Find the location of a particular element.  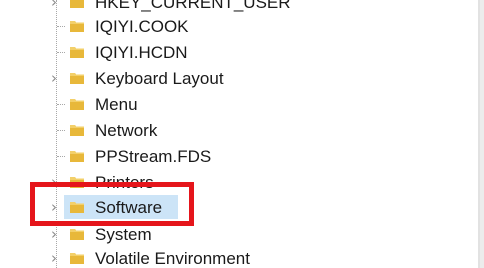

tree-item-label: Menu is located at coordinates (116, 104).